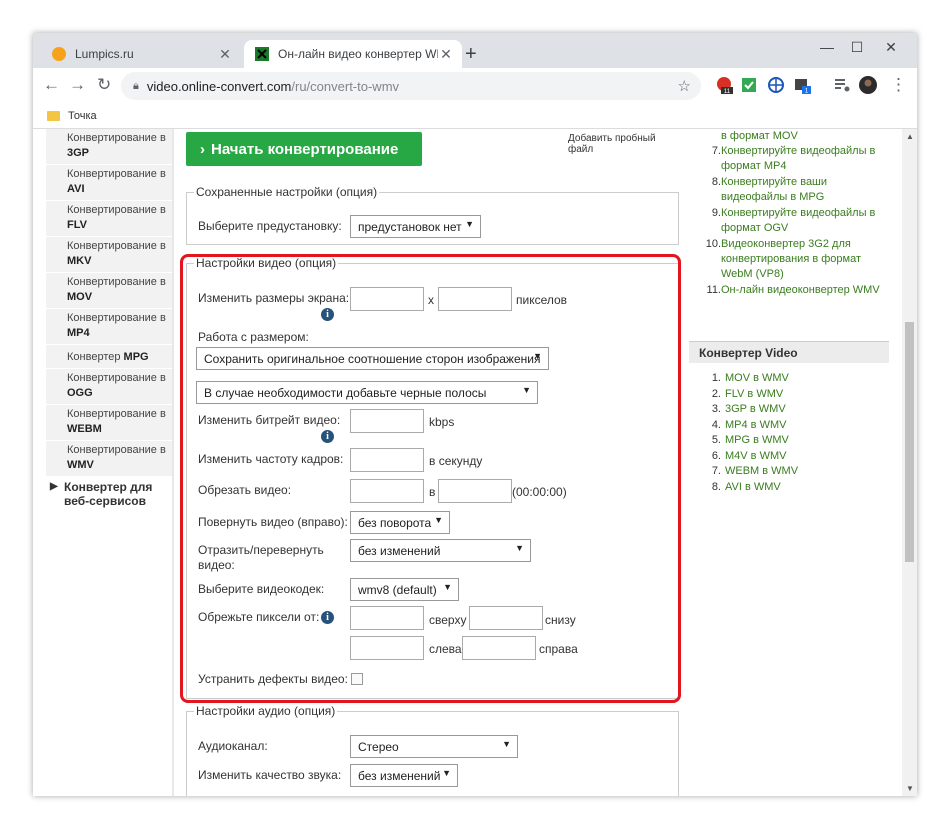  What do you see at coordinates (792, 136) in the screenshot?
I see `list-item: в формат MOV` at bounding box center [792, 136].